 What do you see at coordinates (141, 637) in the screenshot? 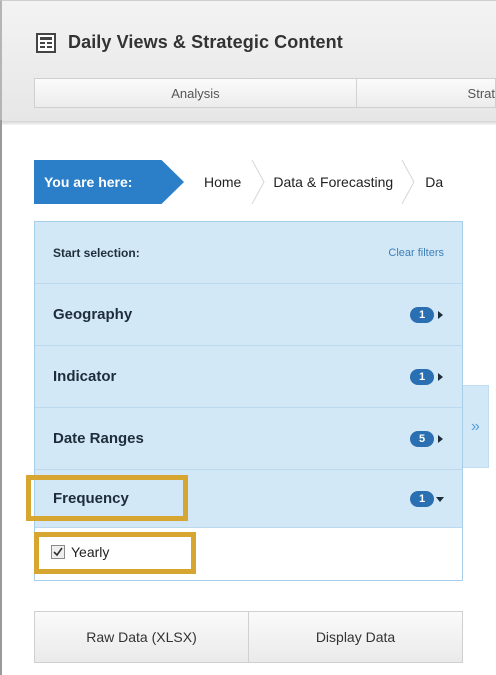
I see `raw-data-button: Raw Data (XLSX)` at bounding box center [141, 637].